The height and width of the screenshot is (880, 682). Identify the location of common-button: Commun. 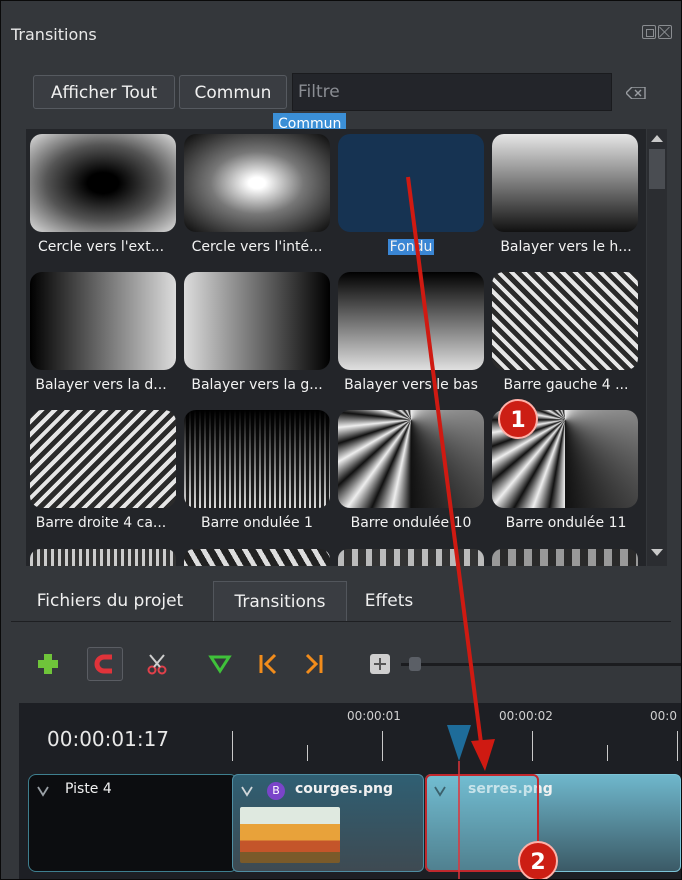
(233, 92).